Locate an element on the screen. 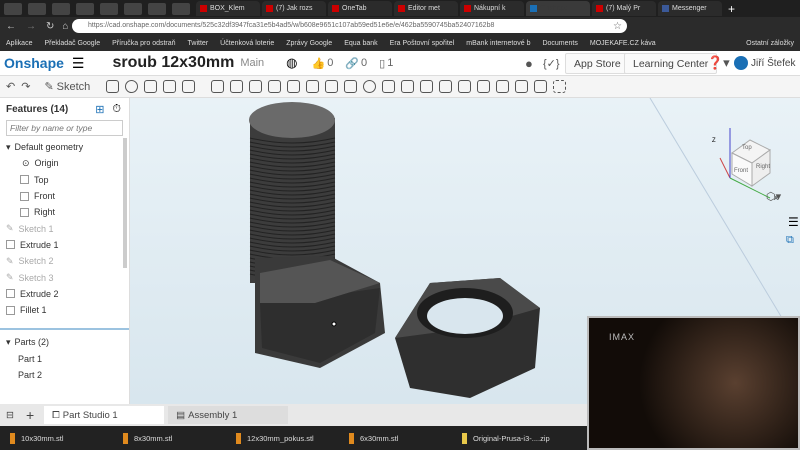  app-store-button: App Store is located at coordinates (597, 63).